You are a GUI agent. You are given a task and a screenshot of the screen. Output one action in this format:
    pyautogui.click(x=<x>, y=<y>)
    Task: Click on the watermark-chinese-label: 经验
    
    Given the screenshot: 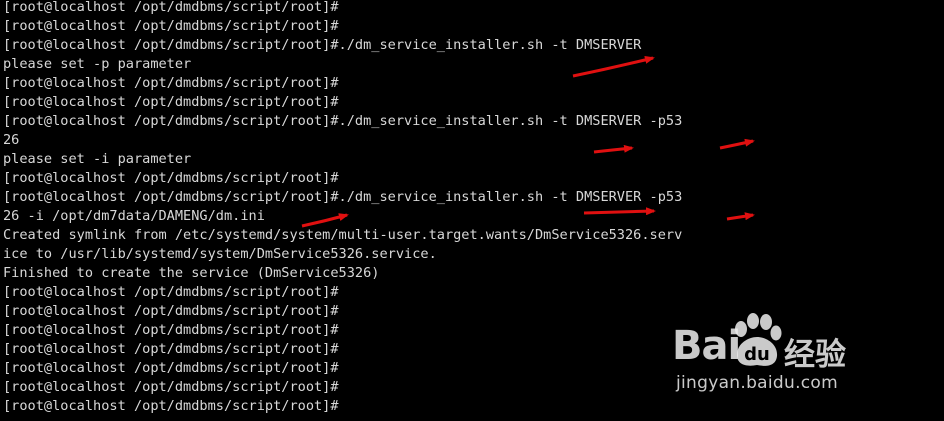 What is the action you would take?
    pyautogui.click(x=815, y=355)
    